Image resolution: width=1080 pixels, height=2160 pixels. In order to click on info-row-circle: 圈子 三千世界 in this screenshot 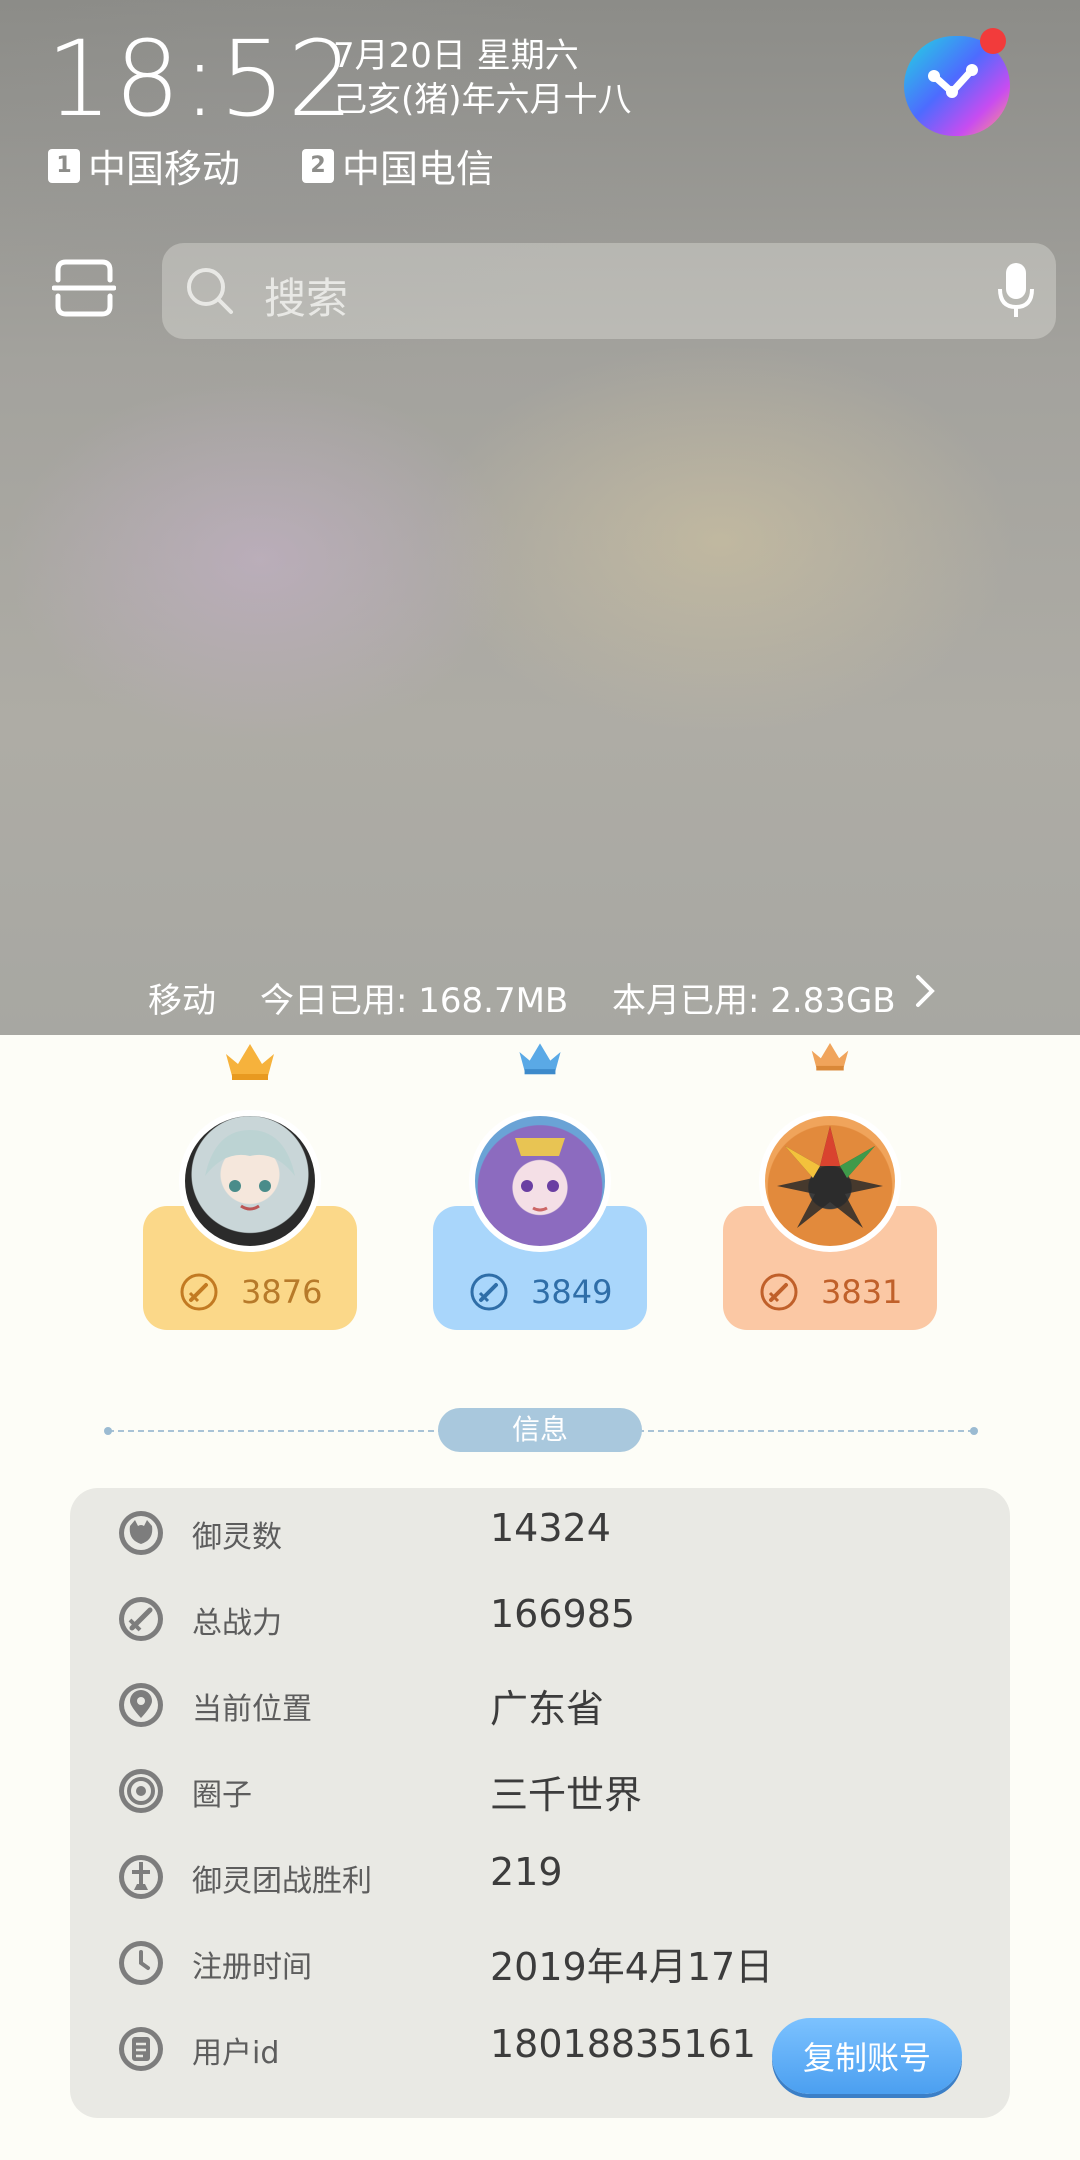, I will do `click(540, 1791)`.